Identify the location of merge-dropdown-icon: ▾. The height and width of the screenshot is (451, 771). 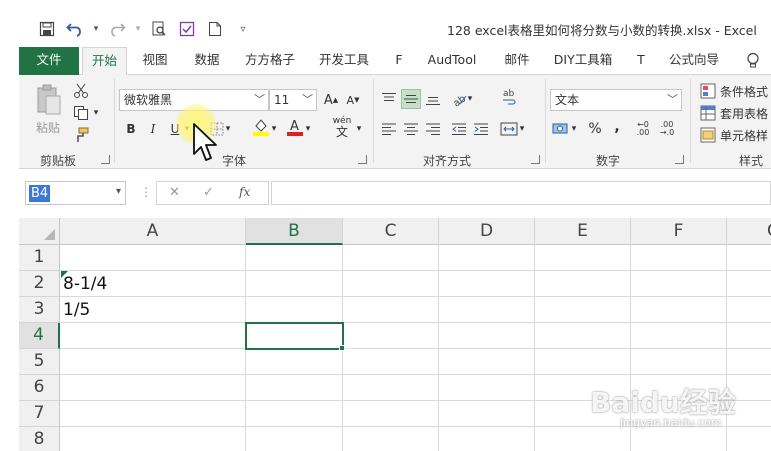
(522, 129).